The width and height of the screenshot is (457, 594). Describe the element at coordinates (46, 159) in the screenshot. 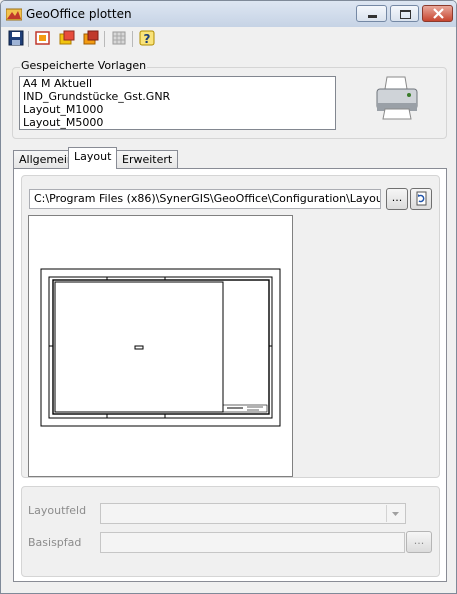

I see `tab-allgemein-label: Allgemein` at that location.